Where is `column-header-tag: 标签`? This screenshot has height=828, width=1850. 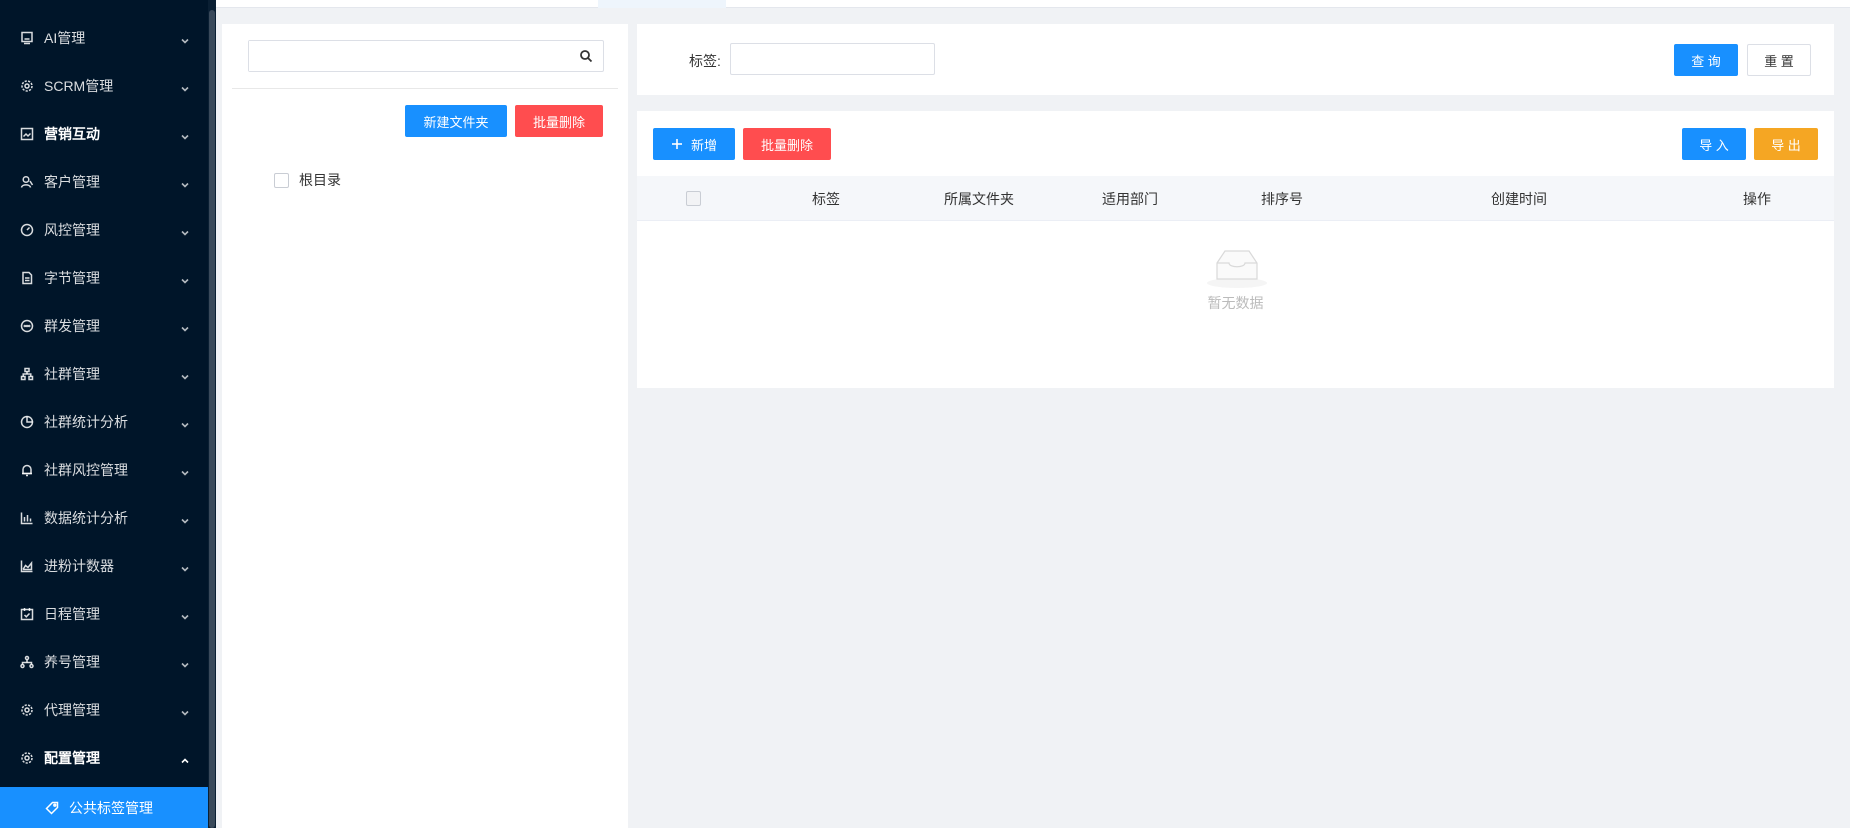
column-header-tag: 标签 is located at coordinates (826, 198).